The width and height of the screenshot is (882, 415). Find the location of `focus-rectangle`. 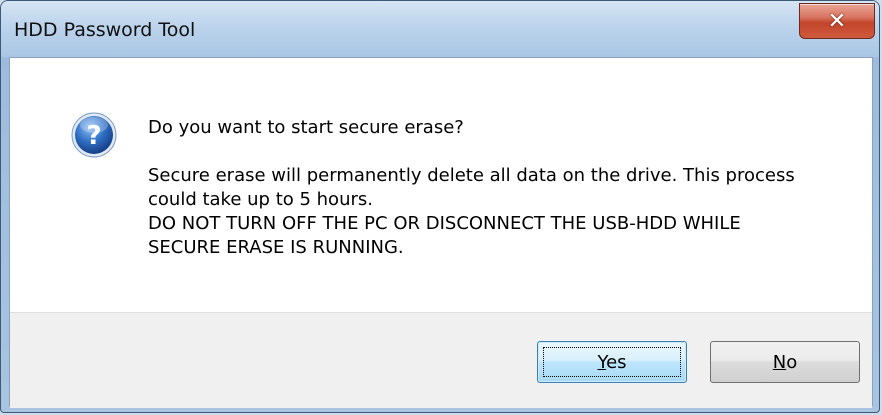

focus-rectangle is located at coordinates (612, 362).